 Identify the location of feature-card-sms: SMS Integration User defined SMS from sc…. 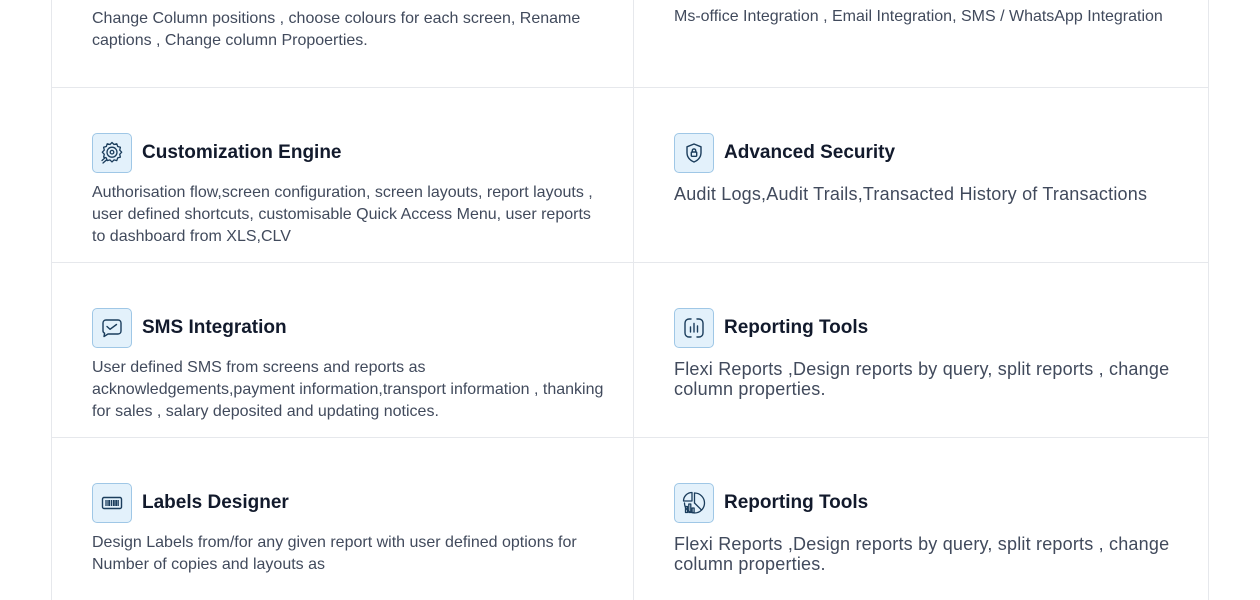
(343, 350).